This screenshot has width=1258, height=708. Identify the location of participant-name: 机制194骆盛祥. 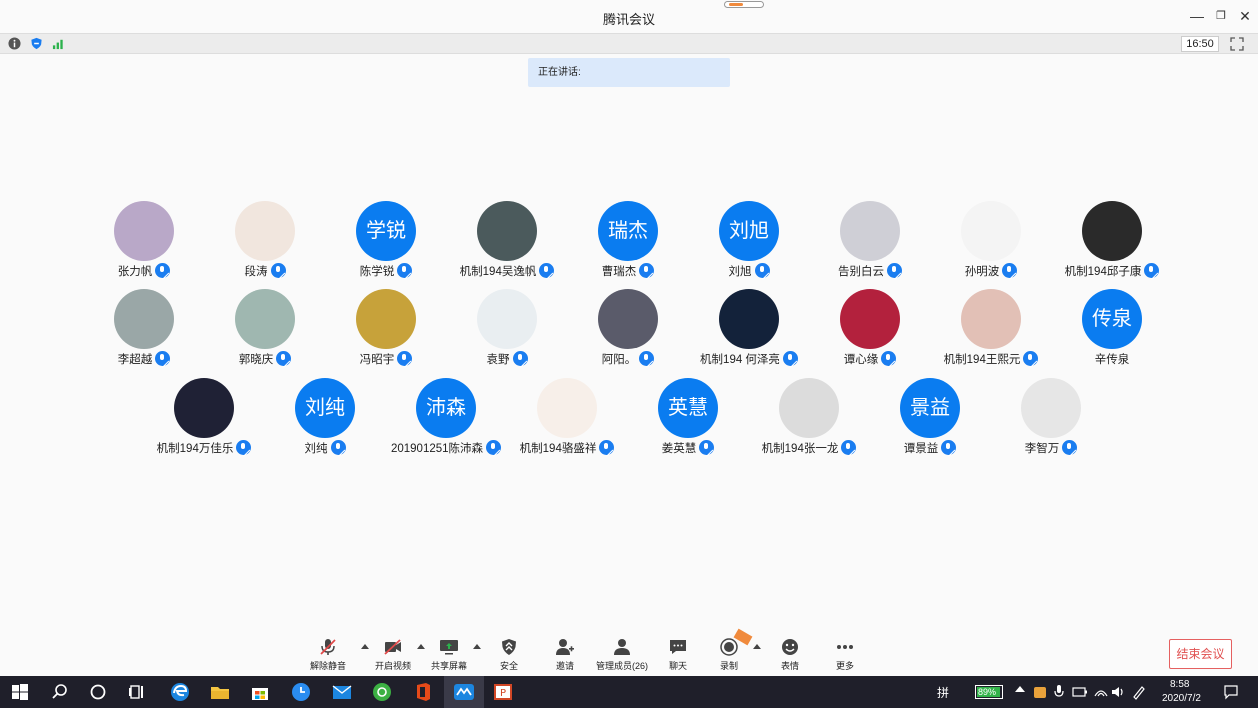
(558, 449).